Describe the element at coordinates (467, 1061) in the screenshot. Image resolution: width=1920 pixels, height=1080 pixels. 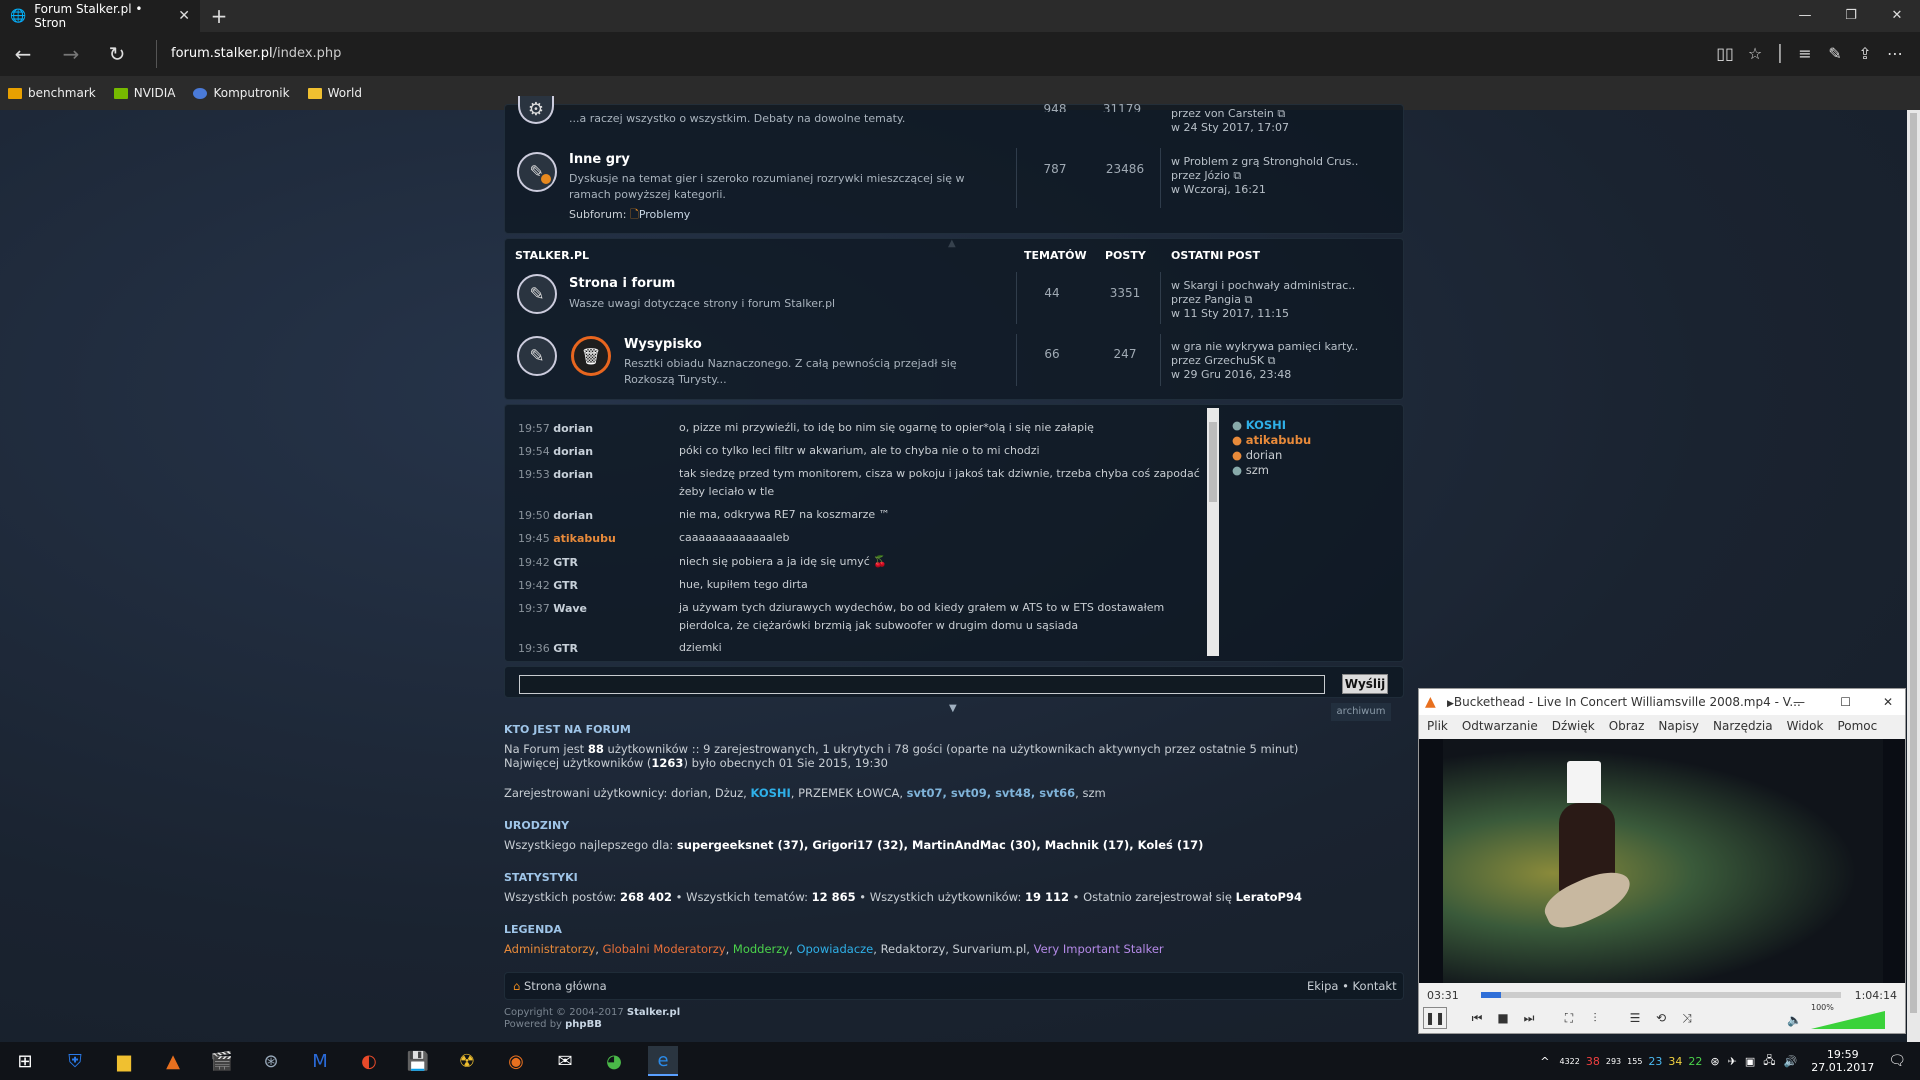
I see `radiation-icon: ☢` at that location.